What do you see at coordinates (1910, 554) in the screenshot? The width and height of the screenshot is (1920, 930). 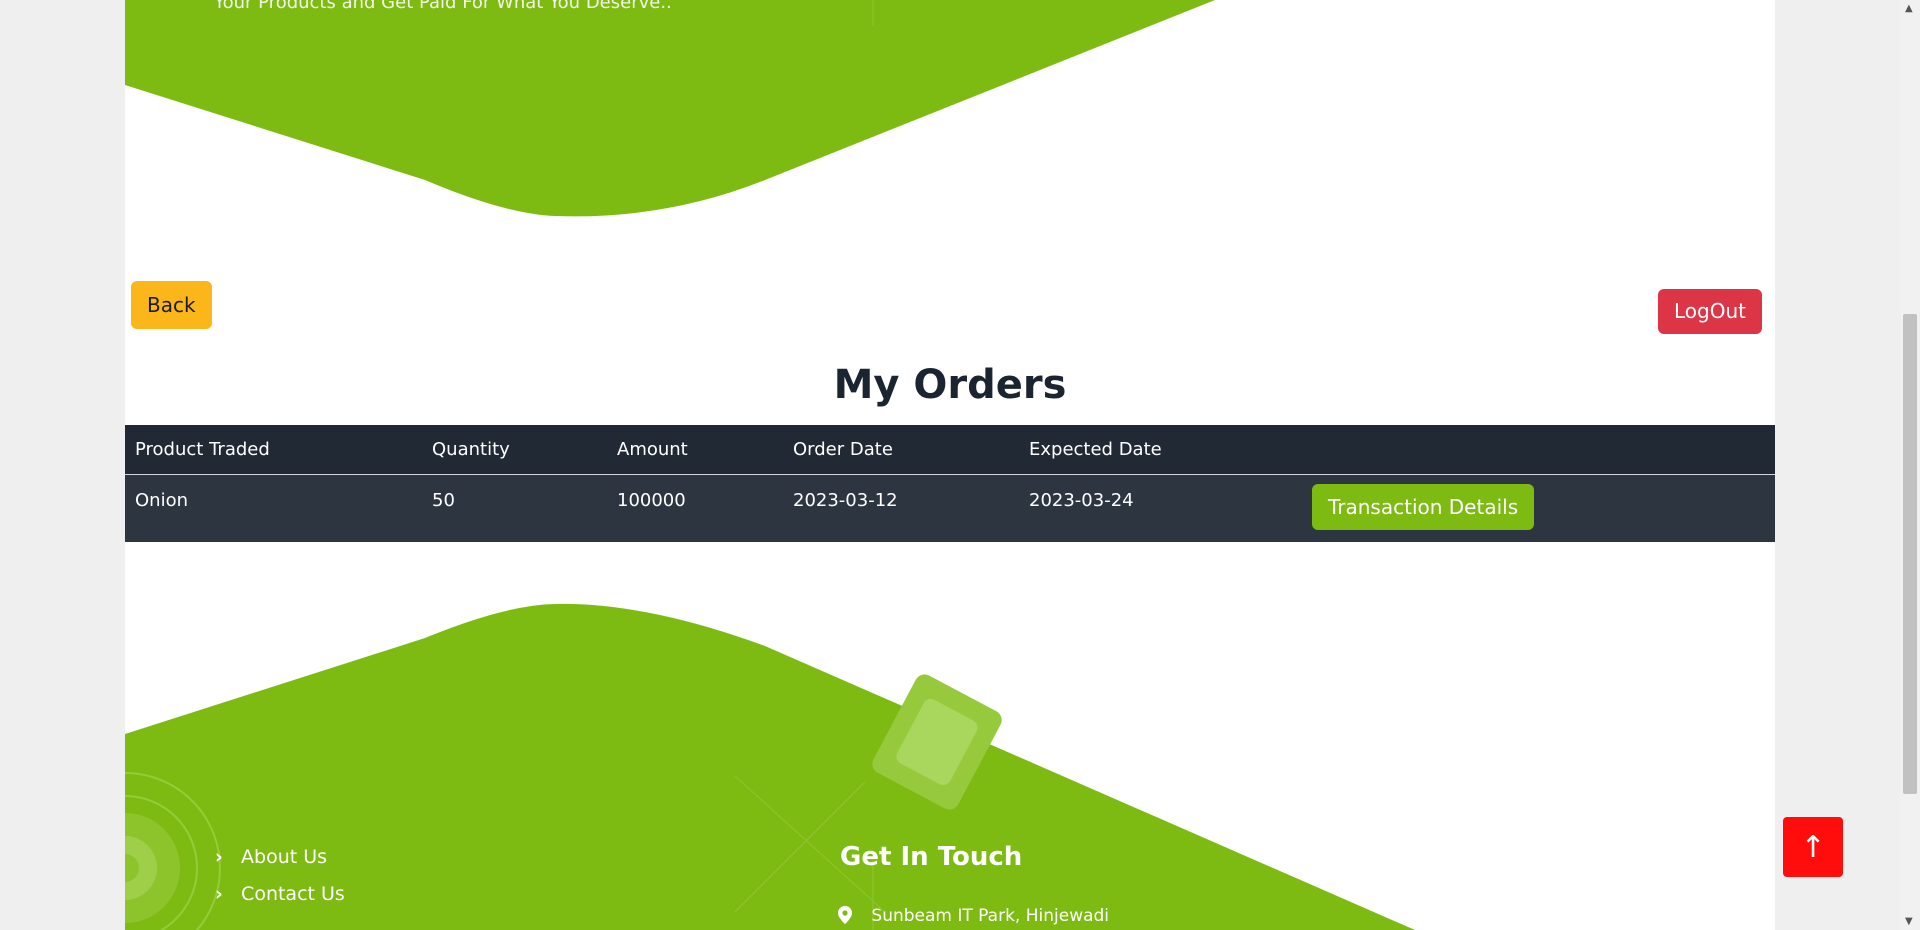 I see `scrollbar-thumb` at bounding box center [1910, 554].